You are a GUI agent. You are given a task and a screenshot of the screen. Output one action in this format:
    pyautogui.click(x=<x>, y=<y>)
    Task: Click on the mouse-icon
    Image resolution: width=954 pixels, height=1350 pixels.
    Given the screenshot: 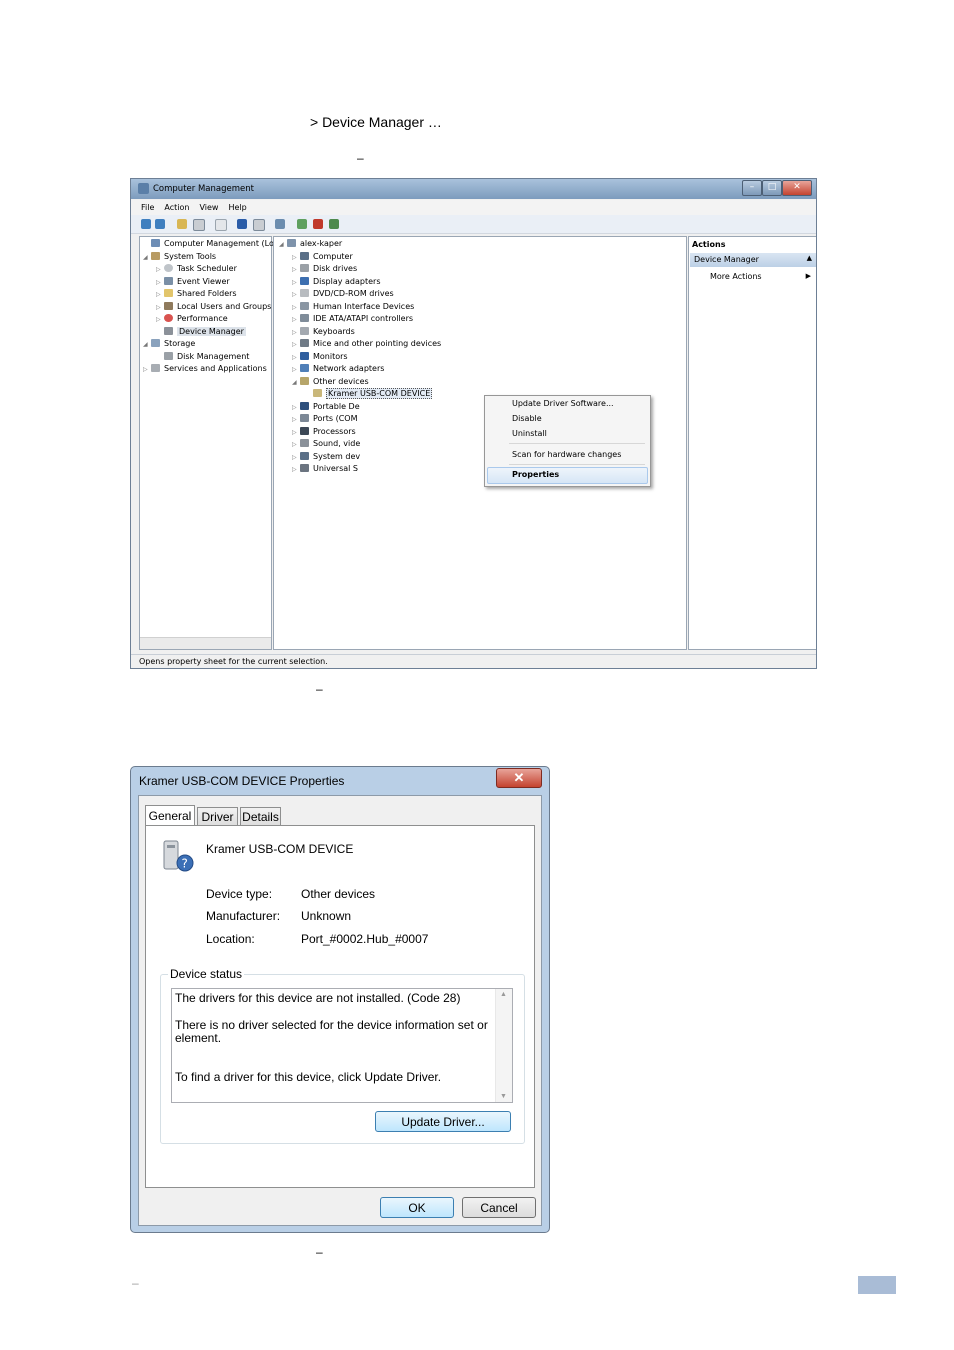 What is the action you would take?
    pyautogui.click(x=304, y=343)
    